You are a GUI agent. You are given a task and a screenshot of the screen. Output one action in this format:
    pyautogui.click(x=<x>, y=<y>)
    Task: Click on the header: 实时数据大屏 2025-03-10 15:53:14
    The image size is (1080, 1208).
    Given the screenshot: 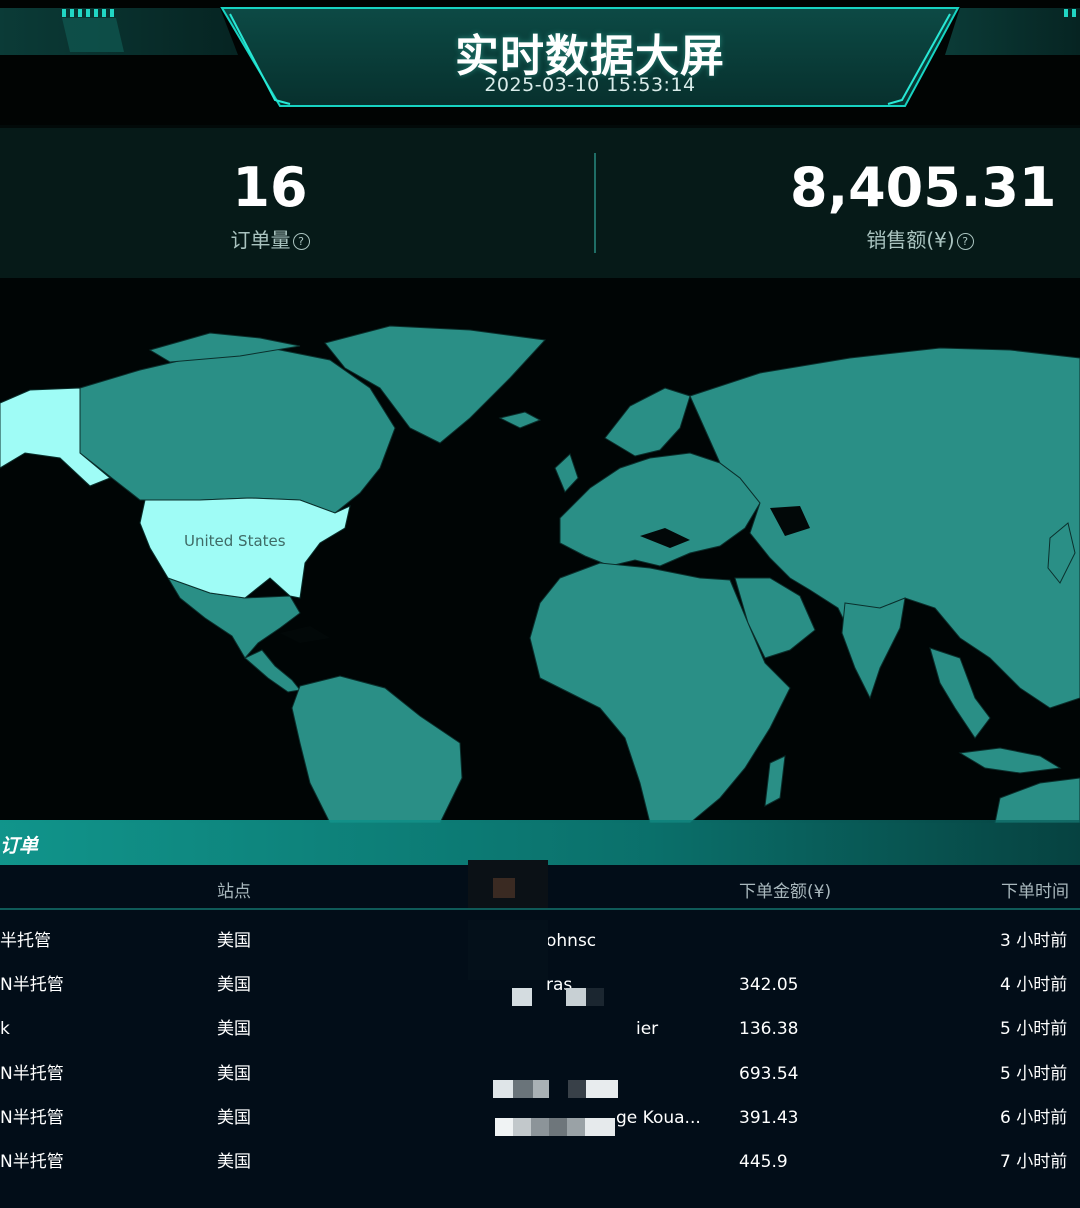 What is the action you would take?
    pyautogui.click(x=540, y=62)
    